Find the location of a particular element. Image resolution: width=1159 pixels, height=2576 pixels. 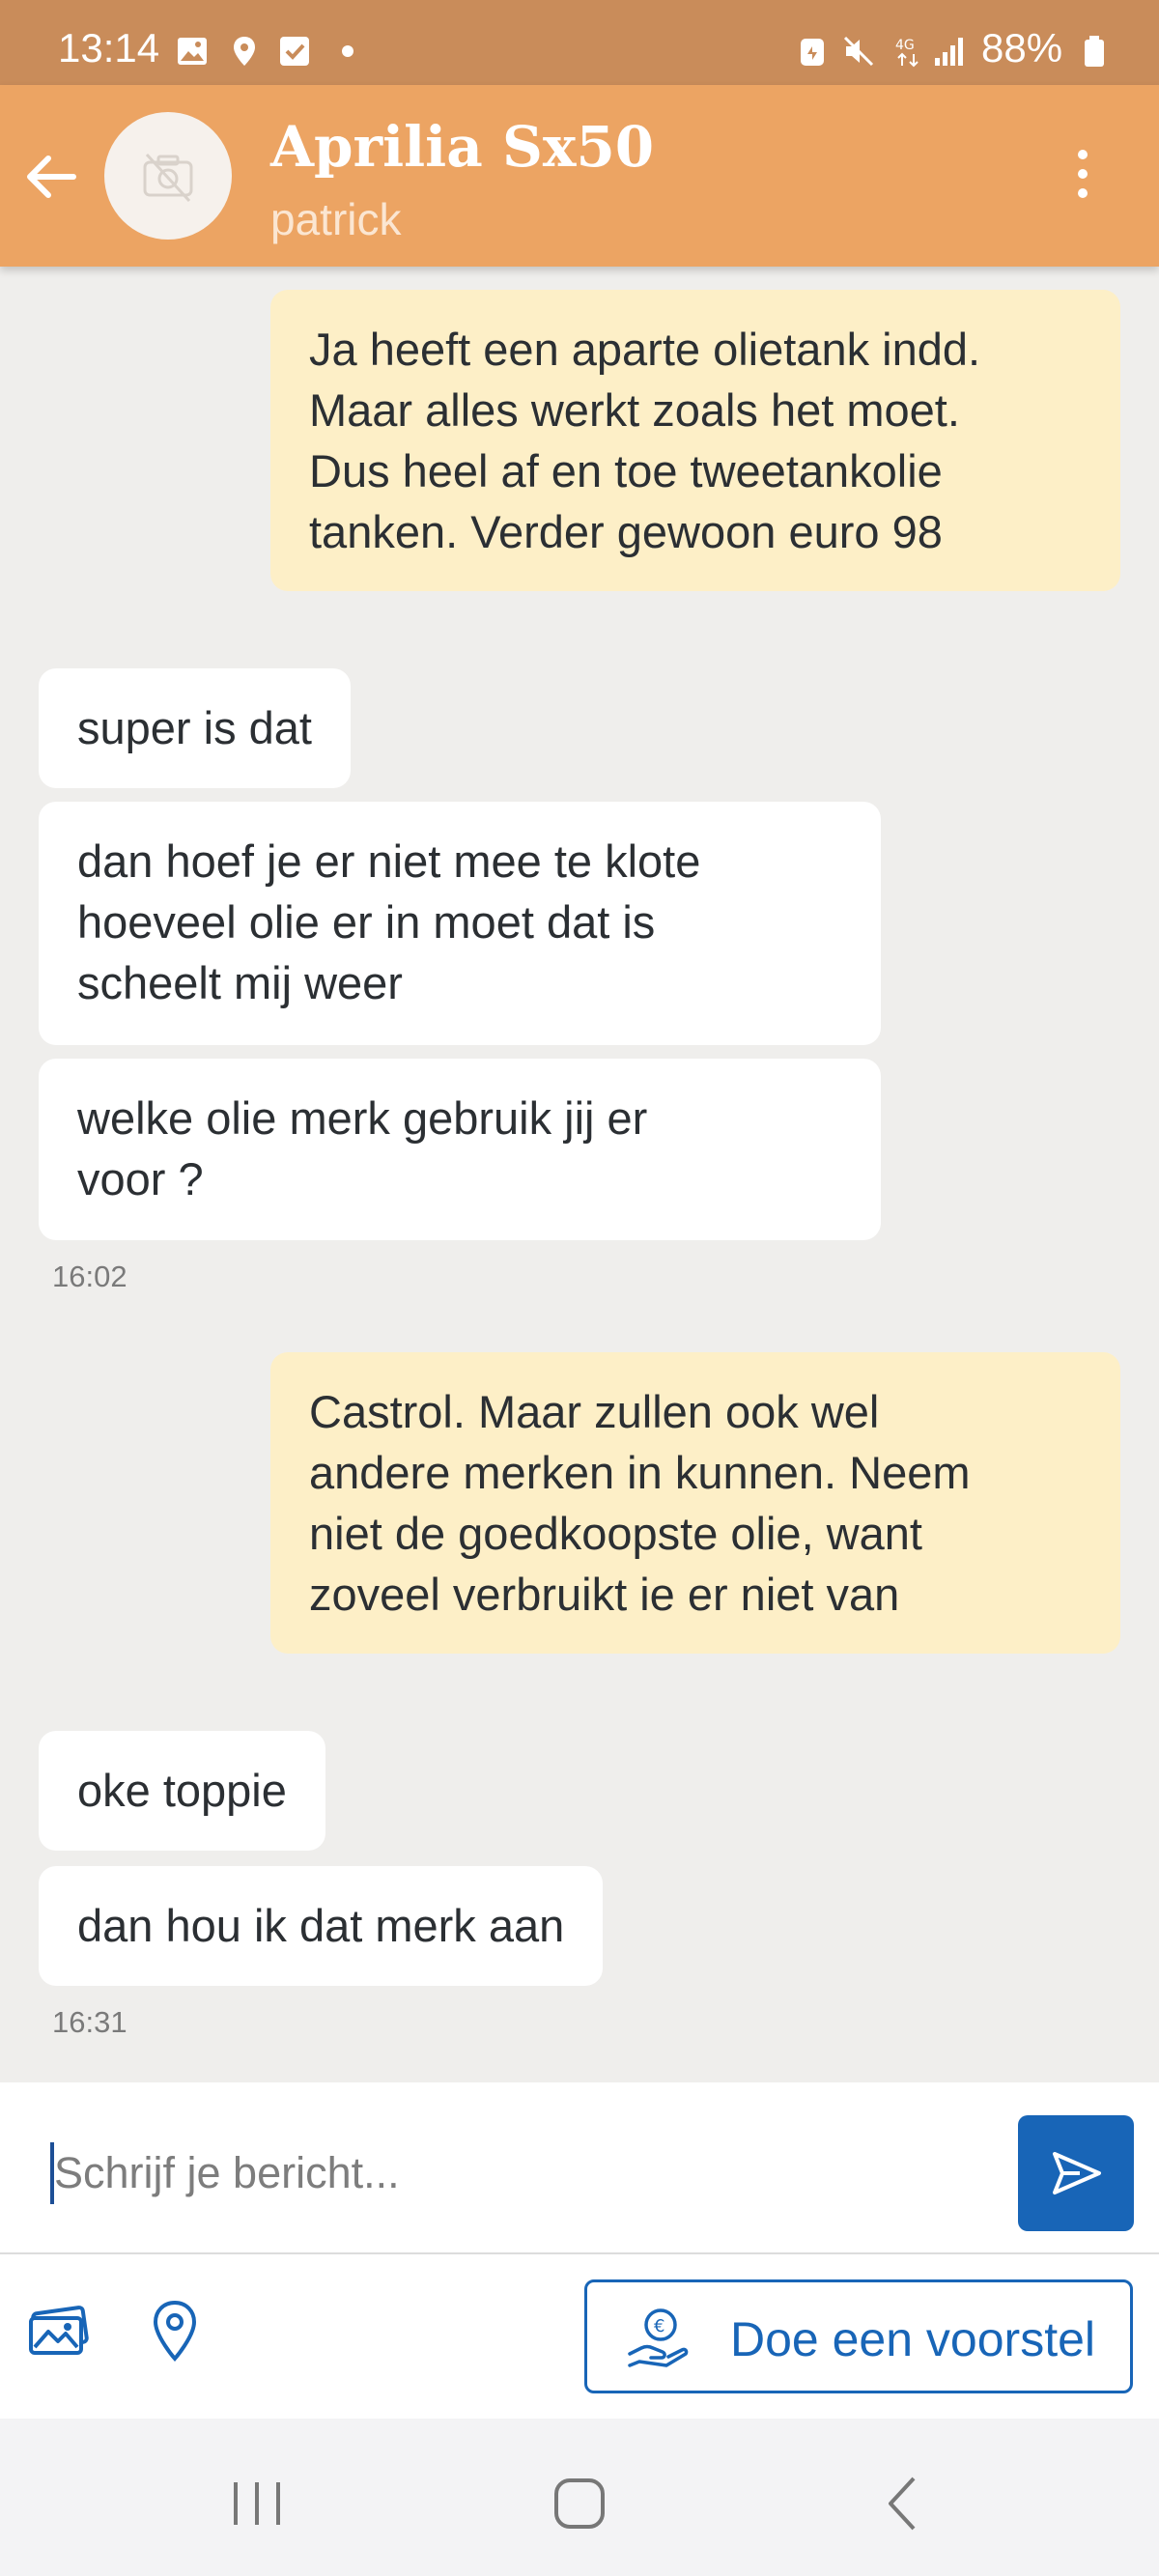

location-icon is located at coordinates (244, 51).